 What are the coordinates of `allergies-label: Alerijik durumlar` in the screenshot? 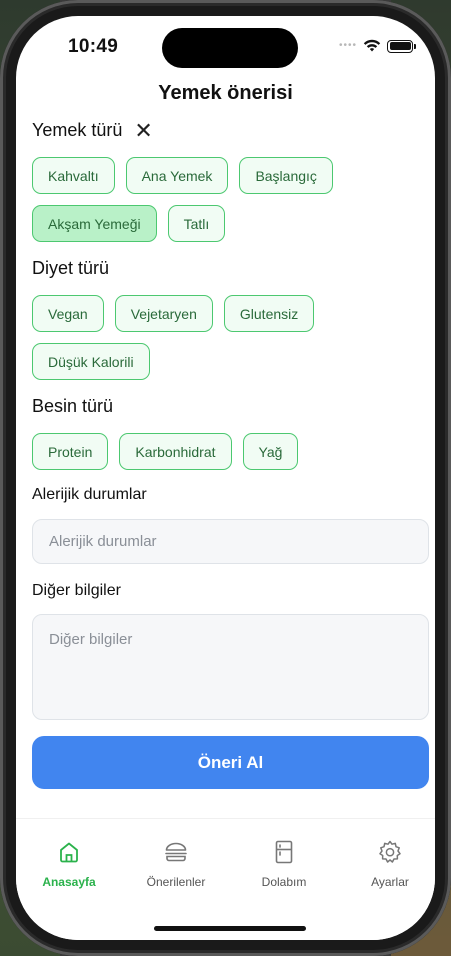 It's located at (89, 494).